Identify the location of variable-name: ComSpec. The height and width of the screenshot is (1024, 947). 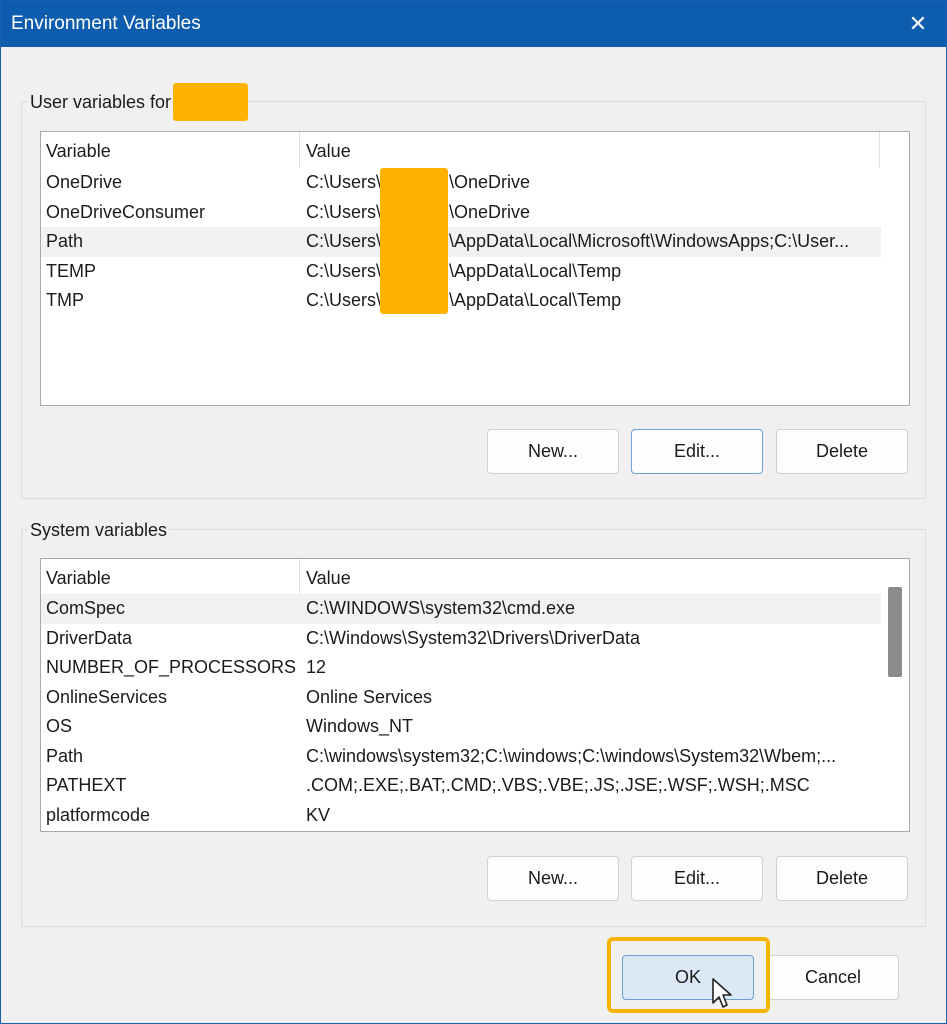
(86, 608).